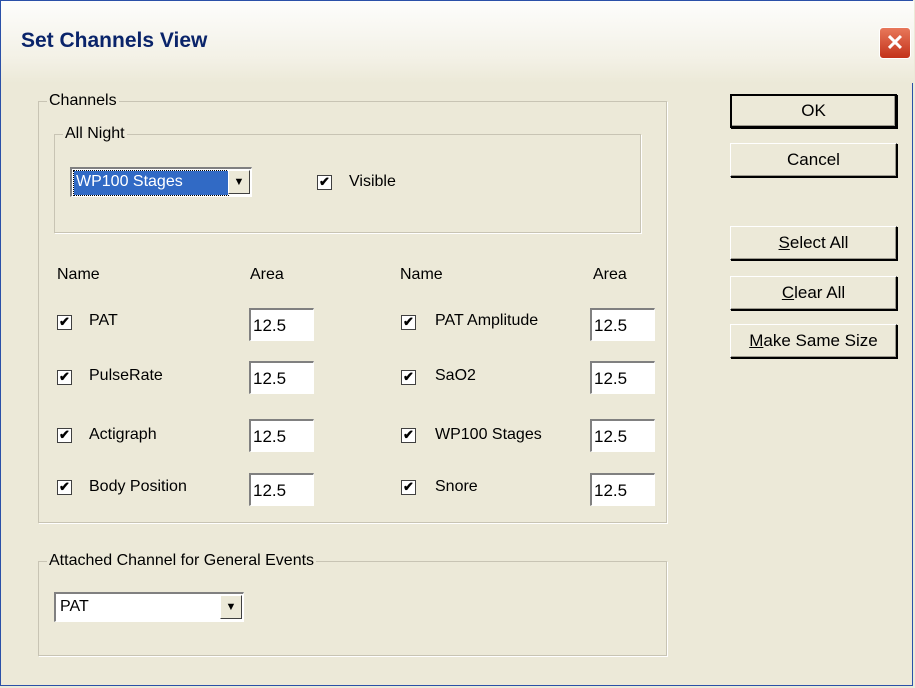 The width and height of the screenshot is (915, 688). Describe the element at coordinates (456, 486) in the screenshot. I see `channel-label-snore: Snore` at that location.